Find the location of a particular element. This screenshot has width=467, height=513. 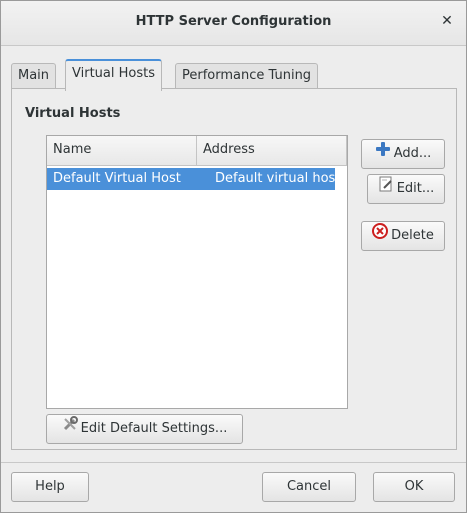

list-header: Name Address is located at coordinates (197, 151).